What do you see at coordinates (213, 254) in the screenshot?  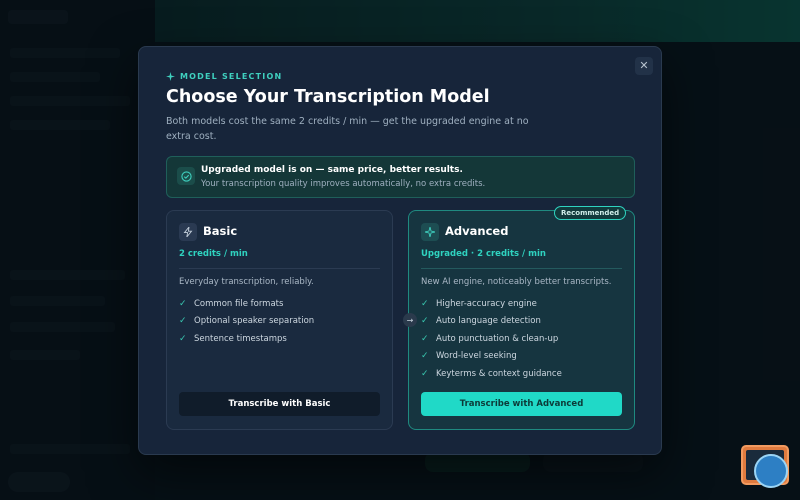 I see `card-price: 2 credits / min` at bounding box center [213, 254].